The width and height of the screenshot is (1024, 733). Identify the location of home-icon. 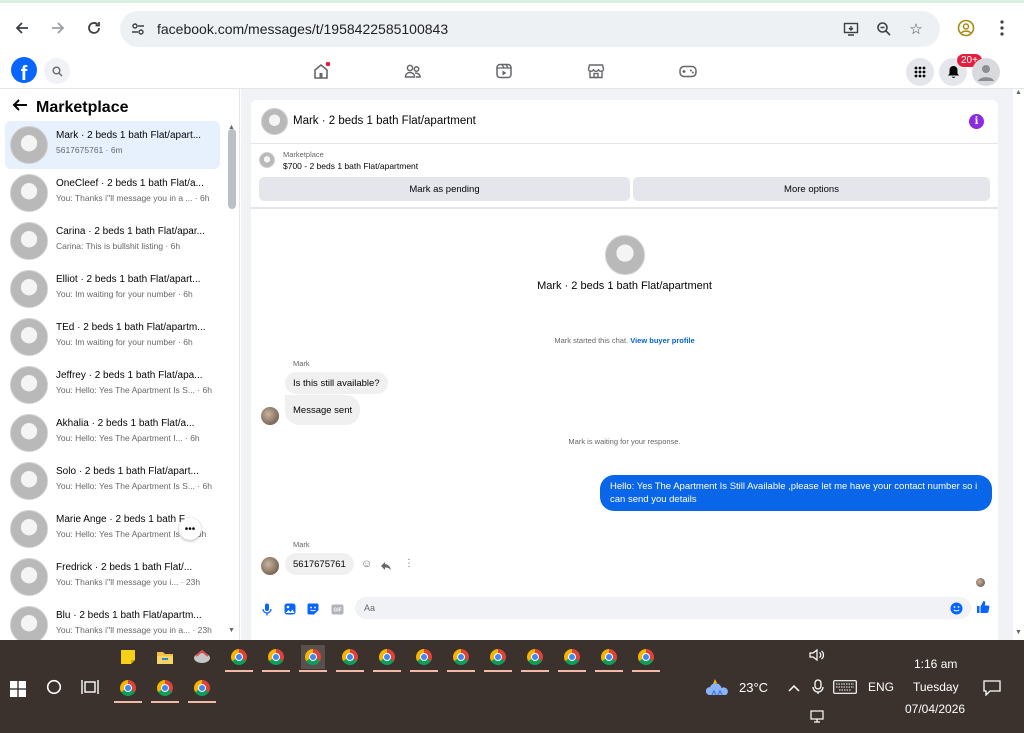
(321, 71).